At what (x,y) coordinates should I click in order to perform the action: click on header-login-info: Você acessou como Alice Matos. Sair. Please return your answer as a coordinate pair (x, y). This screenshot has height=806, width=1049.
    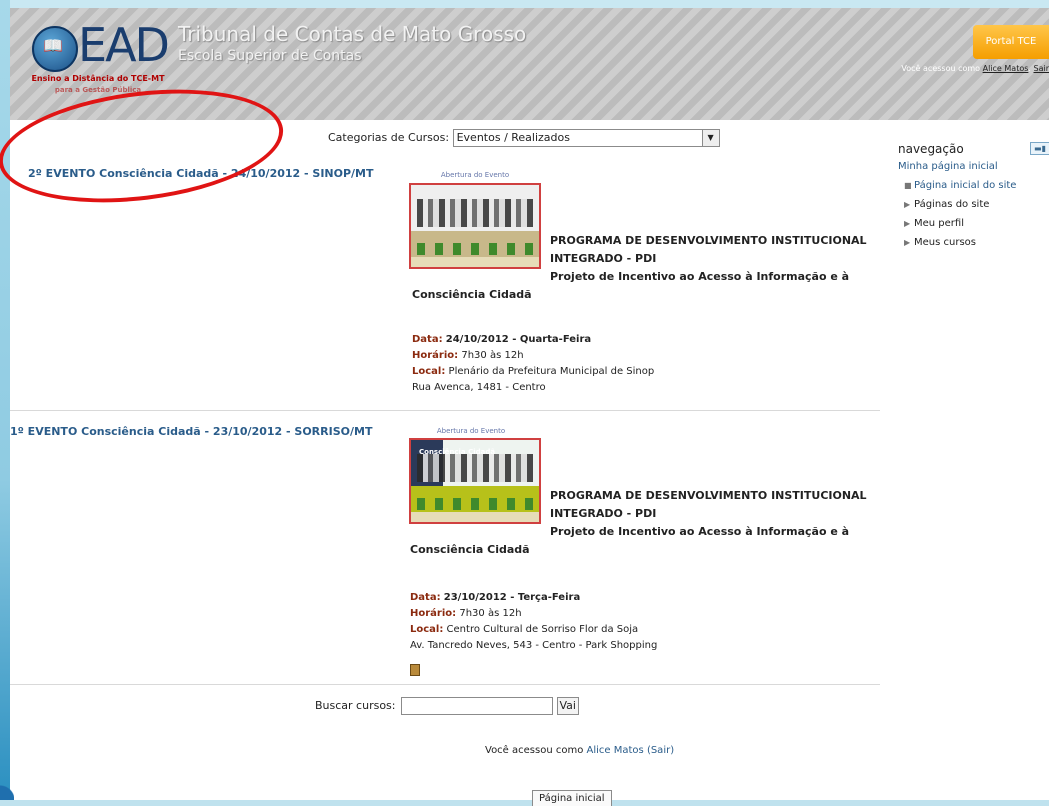
    Looking at the image, I should click on (975, 68).